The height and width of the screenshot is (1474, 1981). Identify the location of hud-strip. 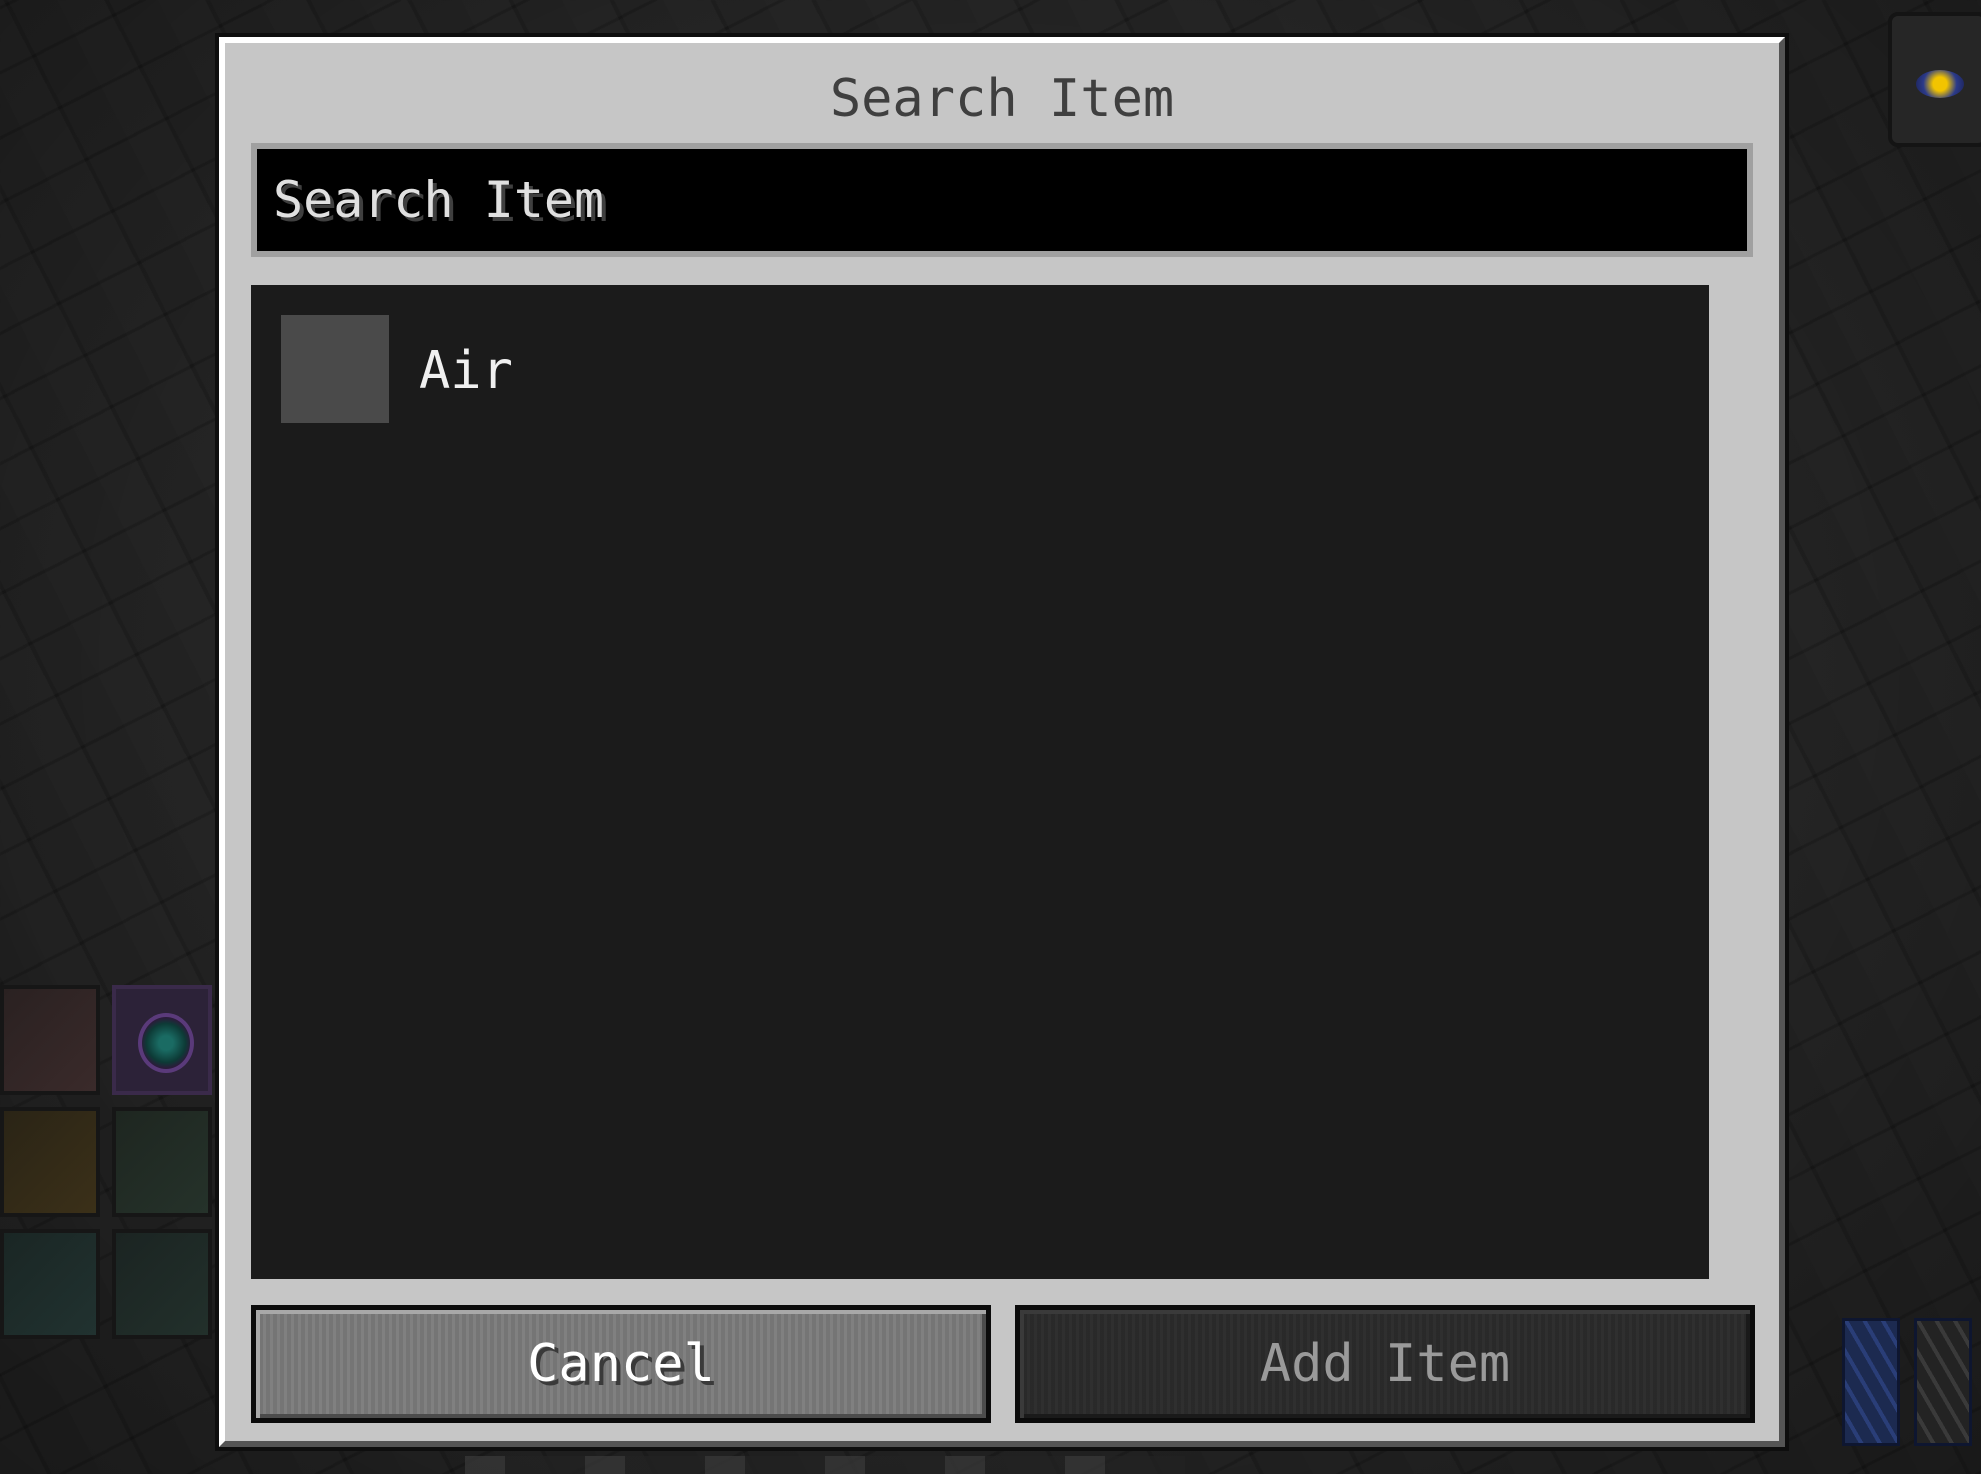
(825, 1465).